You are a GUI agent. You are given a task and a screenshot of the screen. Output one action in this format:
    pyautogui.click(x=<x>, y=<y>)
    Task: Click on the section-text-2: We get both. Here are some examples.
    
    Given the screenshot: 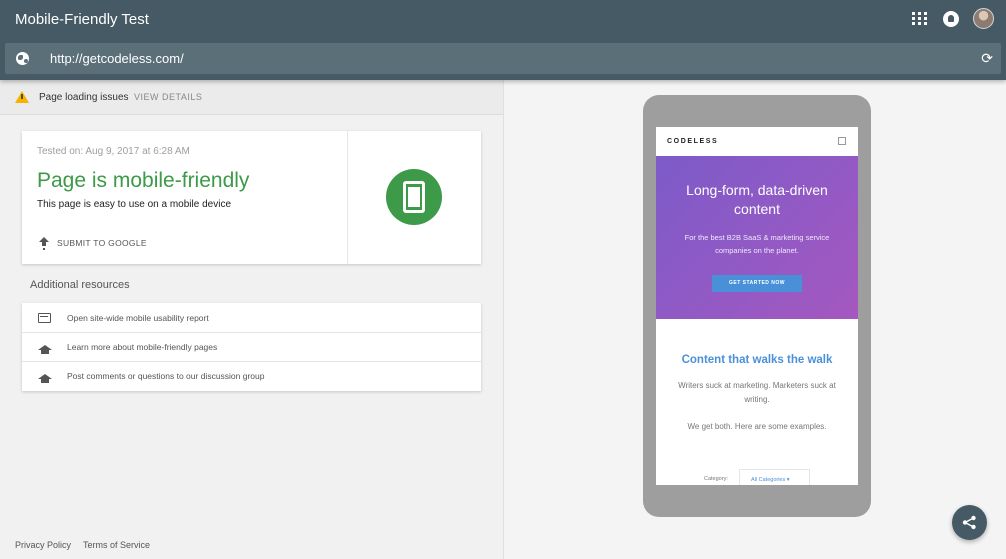 What is the action you would take?
    pyautogui.click(x=757, y=426)
    